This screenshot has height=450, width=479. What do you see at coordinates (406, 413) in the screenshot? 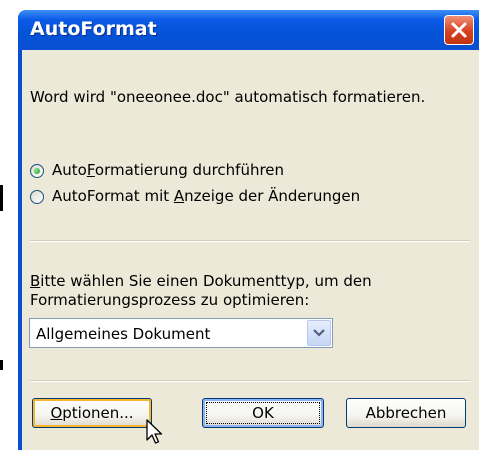
I see `cancel-button: Abbrechen` at bounding box center [406, 413].